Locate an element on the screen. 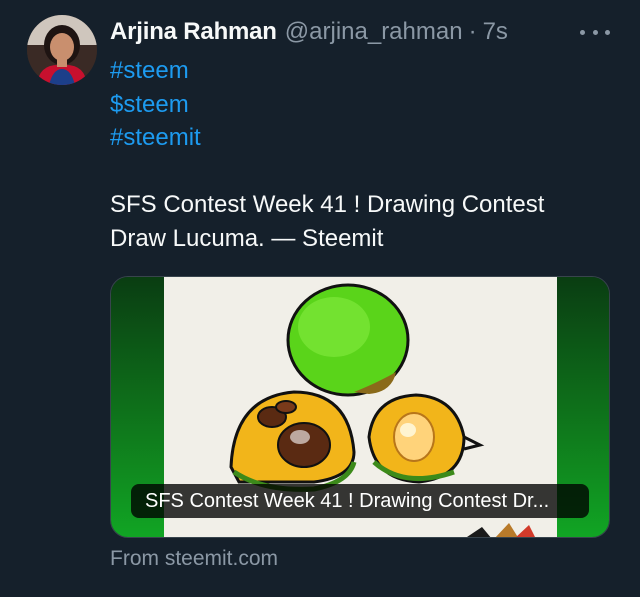 This screenshot has width=640, height=597. hashtag-list: #steem $steem #steemit is located at coordinates (155, 104).